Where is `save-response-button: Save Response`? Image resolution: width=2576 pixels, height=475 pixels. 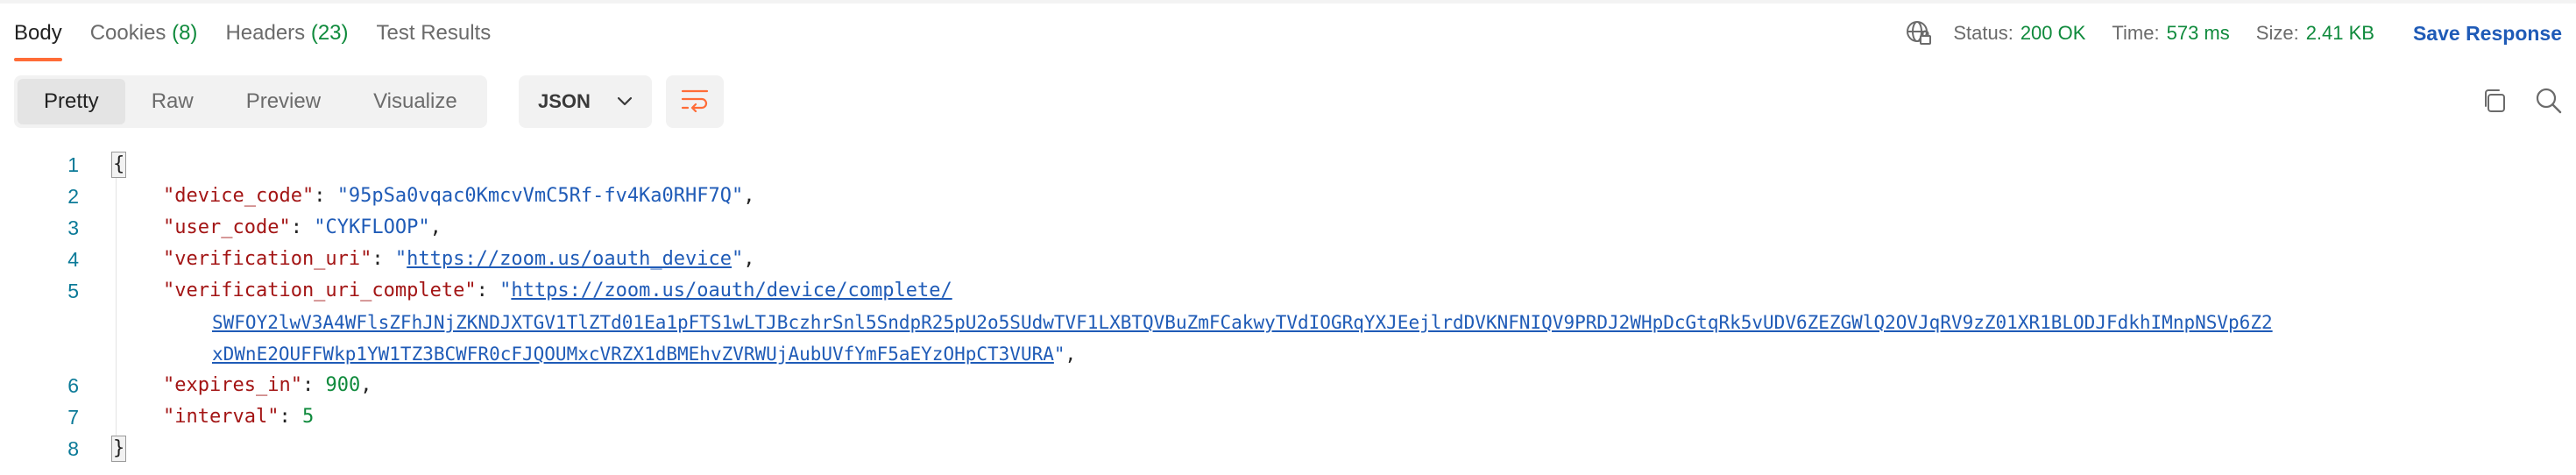 save-response-button: Save Response is located at coordinates (2487, 34).